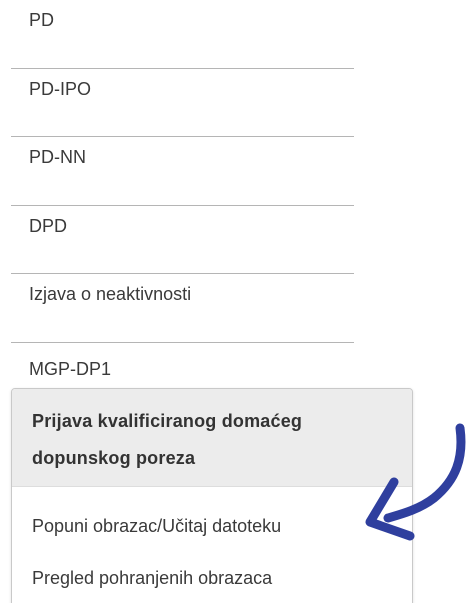 This screenshot has height=603, width=468. I want to click on menu-item-izjava-o-neaktivnosti: Izjava o neaktivnosti, so click(182, 308).